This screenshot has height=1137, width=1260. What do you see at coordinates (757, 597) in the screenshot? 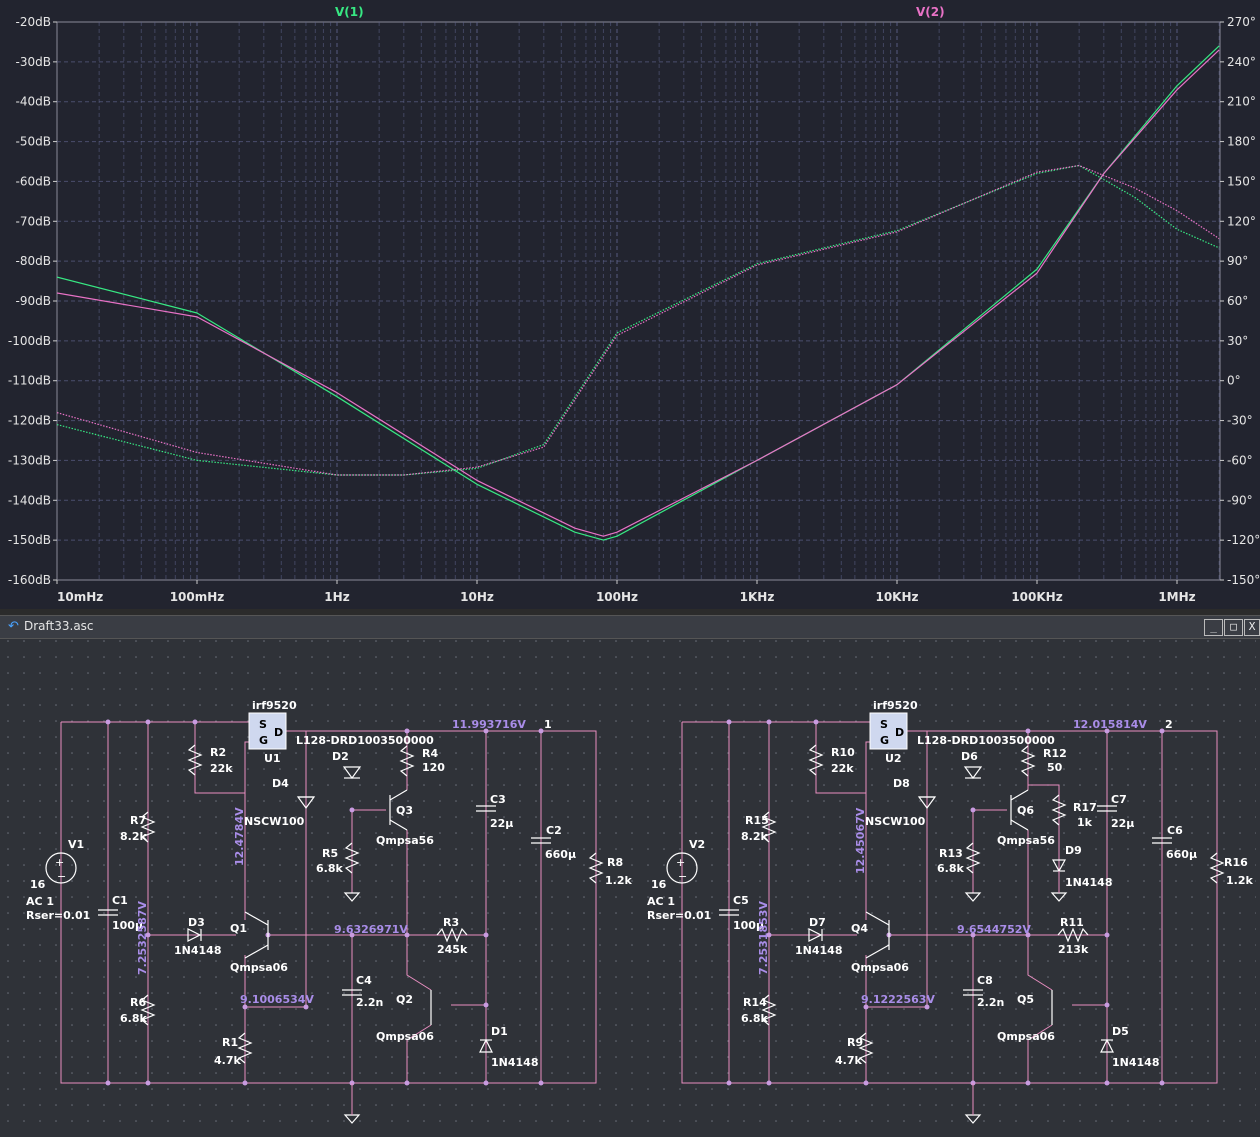
I see `x-tick-label: 1KHz` at bounding box center [757, 597].